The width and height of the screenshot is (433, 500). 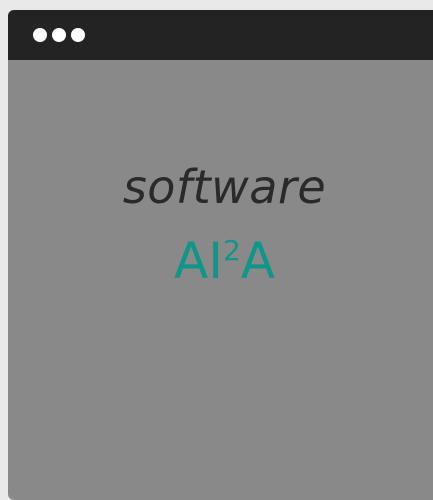 What do you see at coordinates (220, 35) in the screenshot?
I see `window-titlebar` at bounding box center [220, 35].